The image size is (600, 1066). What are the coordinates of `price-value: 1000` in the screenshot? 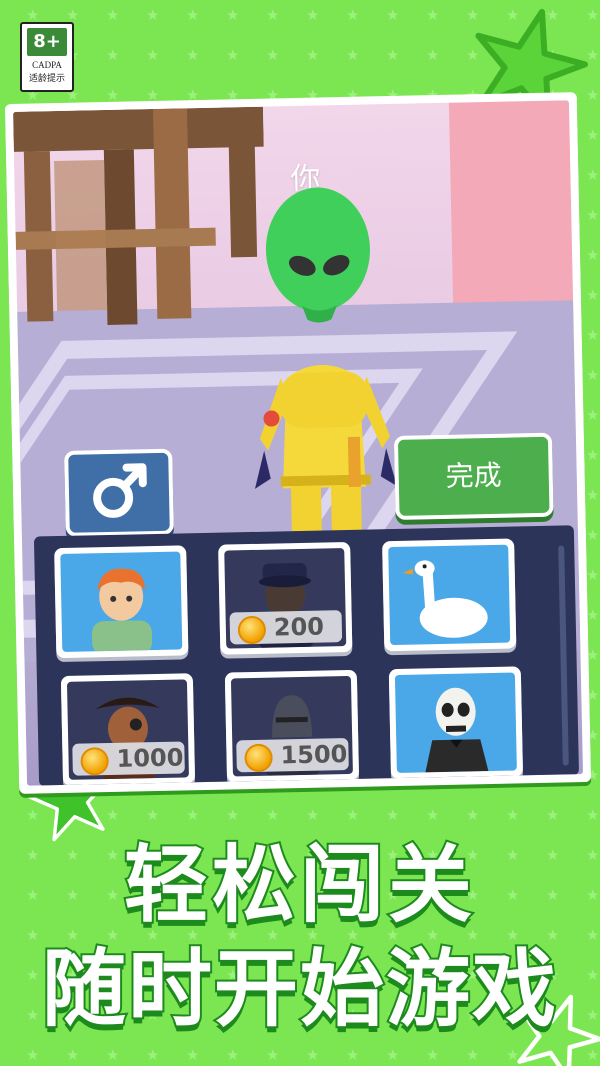 It's located at (150, 758).